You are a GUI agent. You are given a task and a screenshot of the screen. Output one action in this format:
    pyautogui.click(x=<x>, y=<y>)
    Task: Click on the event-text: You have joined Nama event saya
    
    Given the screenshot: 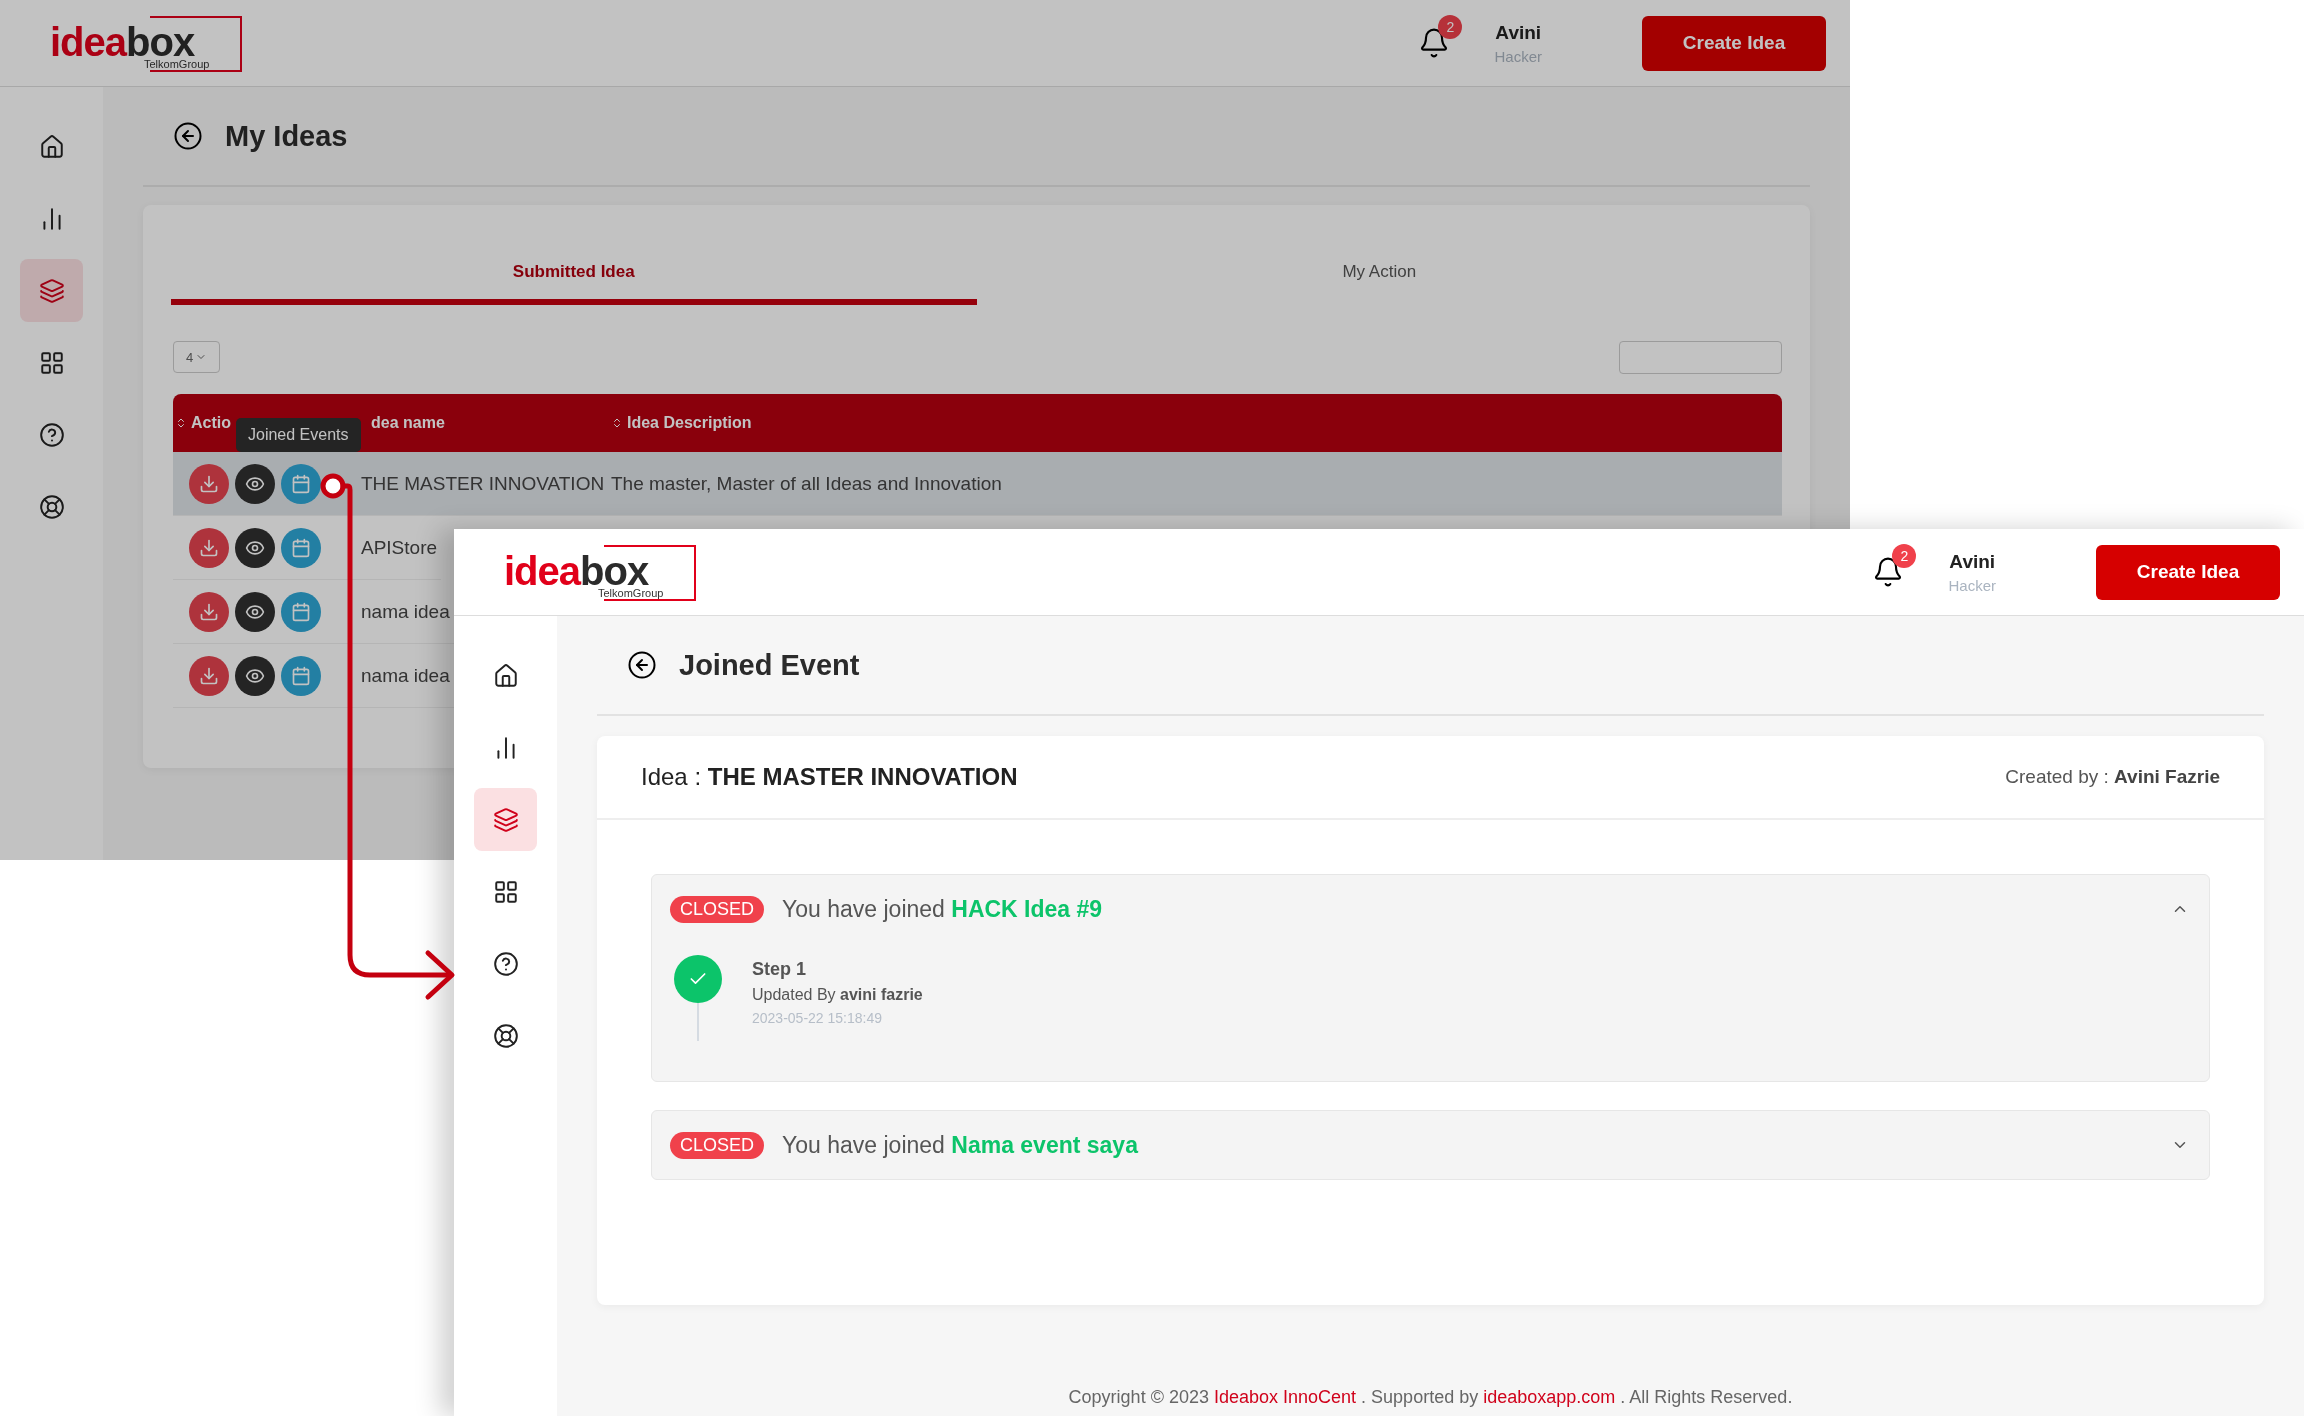 What is the action you would take?
    pyautogui.click(x=961, y=1145)
    